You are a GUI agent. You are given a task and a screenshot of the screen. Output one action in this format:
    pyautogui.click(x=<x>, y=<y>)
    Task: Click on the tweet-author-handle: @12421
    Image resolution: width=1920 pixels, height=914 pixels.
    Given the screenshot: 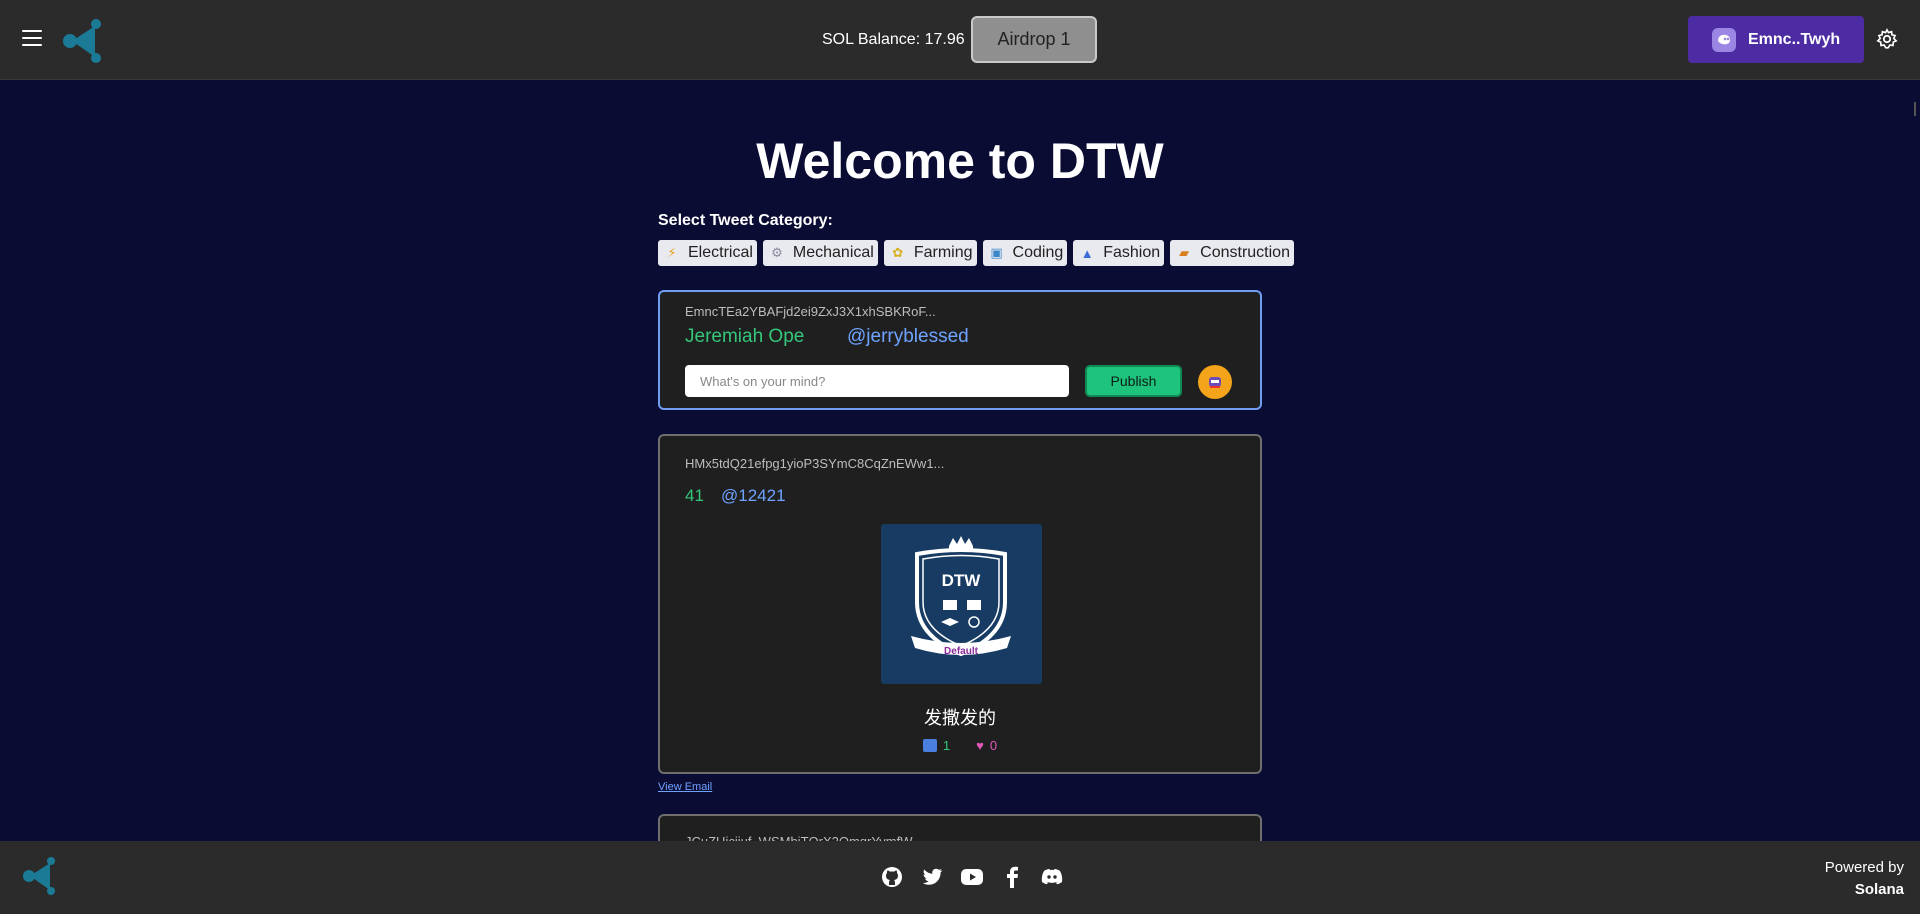 What is the action you would take?
    pyautogui.click(x=753, y=496)
    